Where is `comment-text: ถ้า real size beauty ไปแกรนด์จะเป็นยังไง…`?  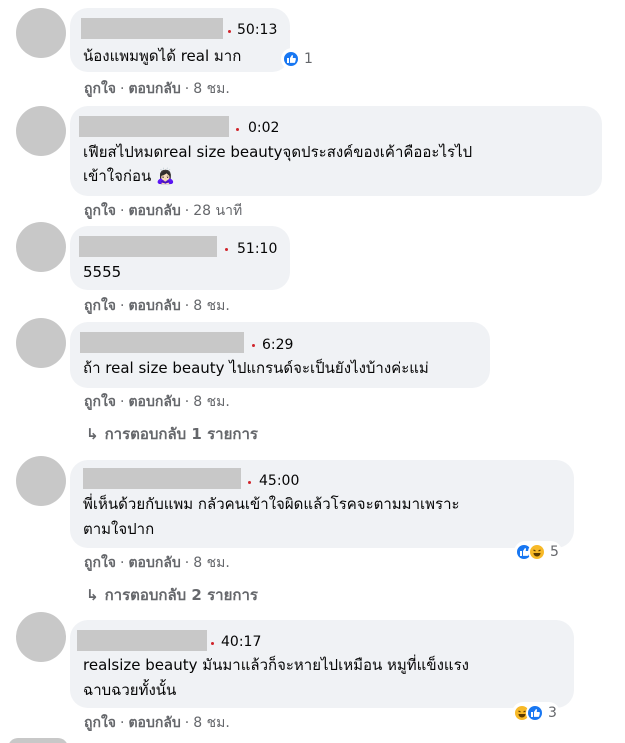
comment-text: ถ้า real size beauty ไปแกรนด์จะเป็นยังไง… is located at coordinates (256, 368).